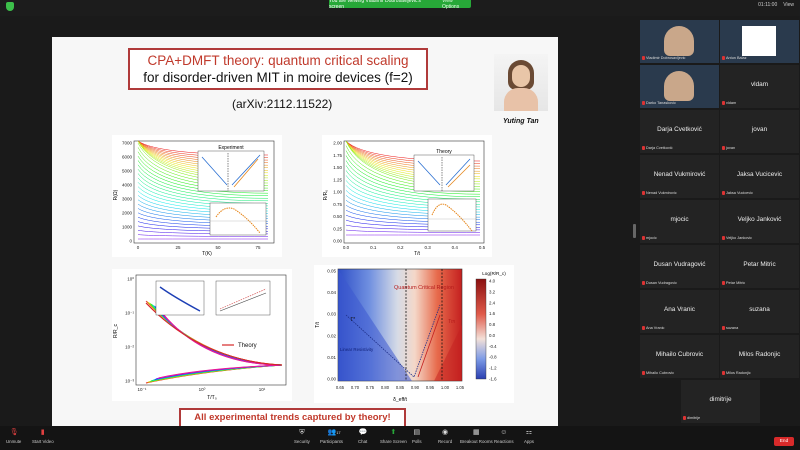 The width and height of the screenshot is (800, 450). I want to click on axis-tick-label: 0.80, so click(385, 387).